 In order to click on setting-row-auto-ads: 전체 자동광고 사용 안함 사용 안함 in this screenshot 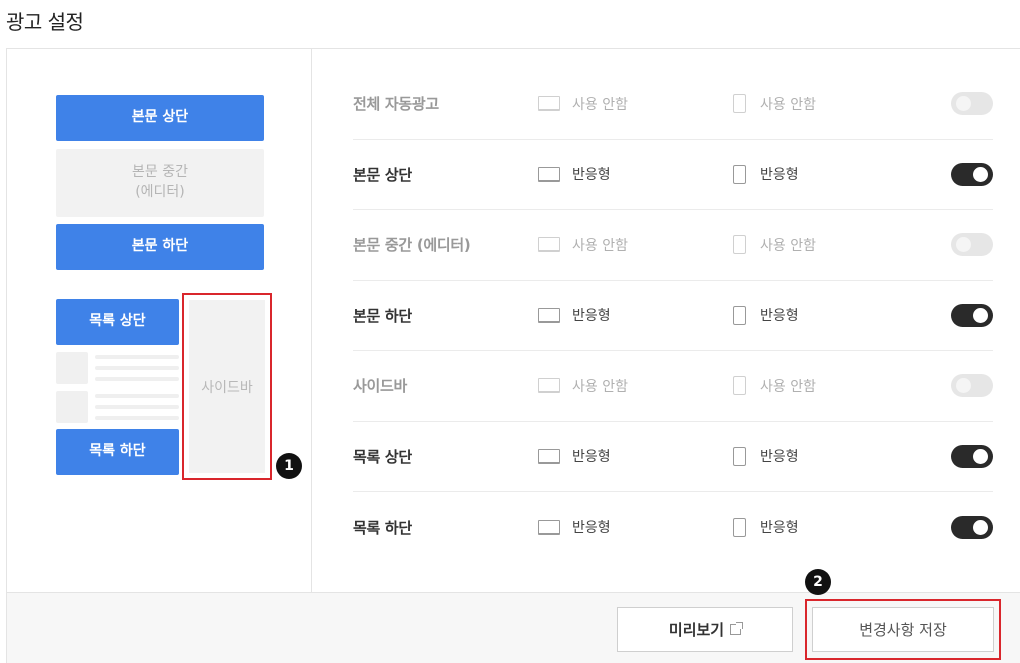, I will do `click(673, 104)`.